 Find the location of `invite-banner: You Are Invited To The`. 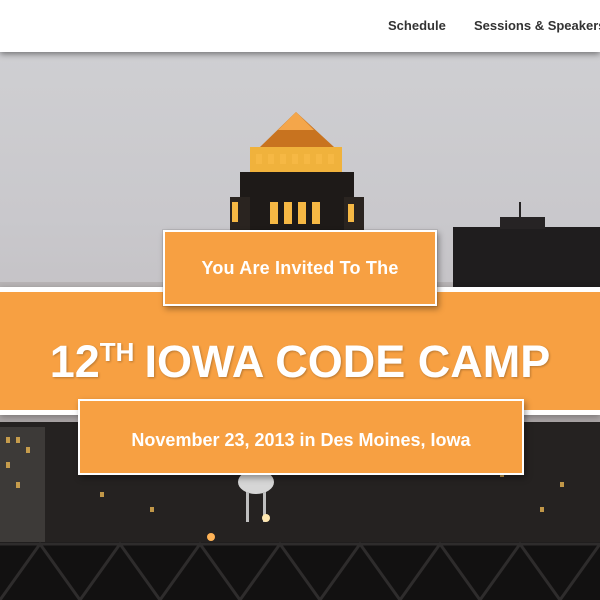

invite-banner: You Are Invited To The is located at coordinates (300, 268).